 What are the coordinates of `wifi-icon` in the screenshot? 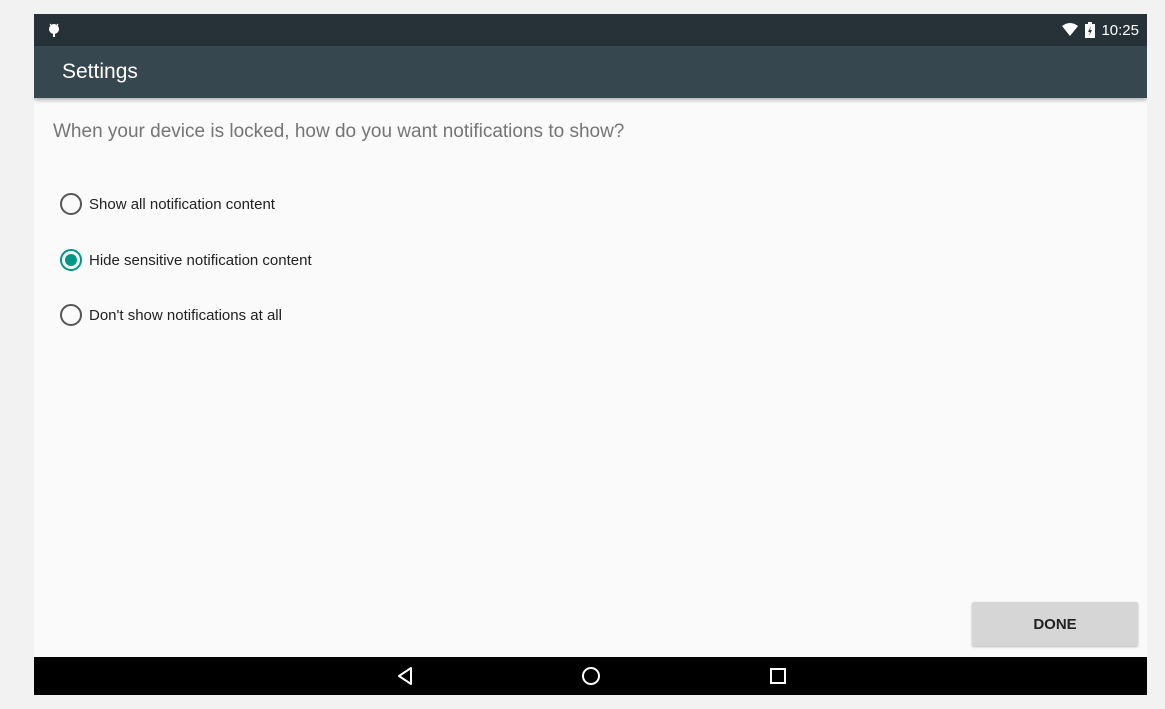 It's located at (1070, 29).